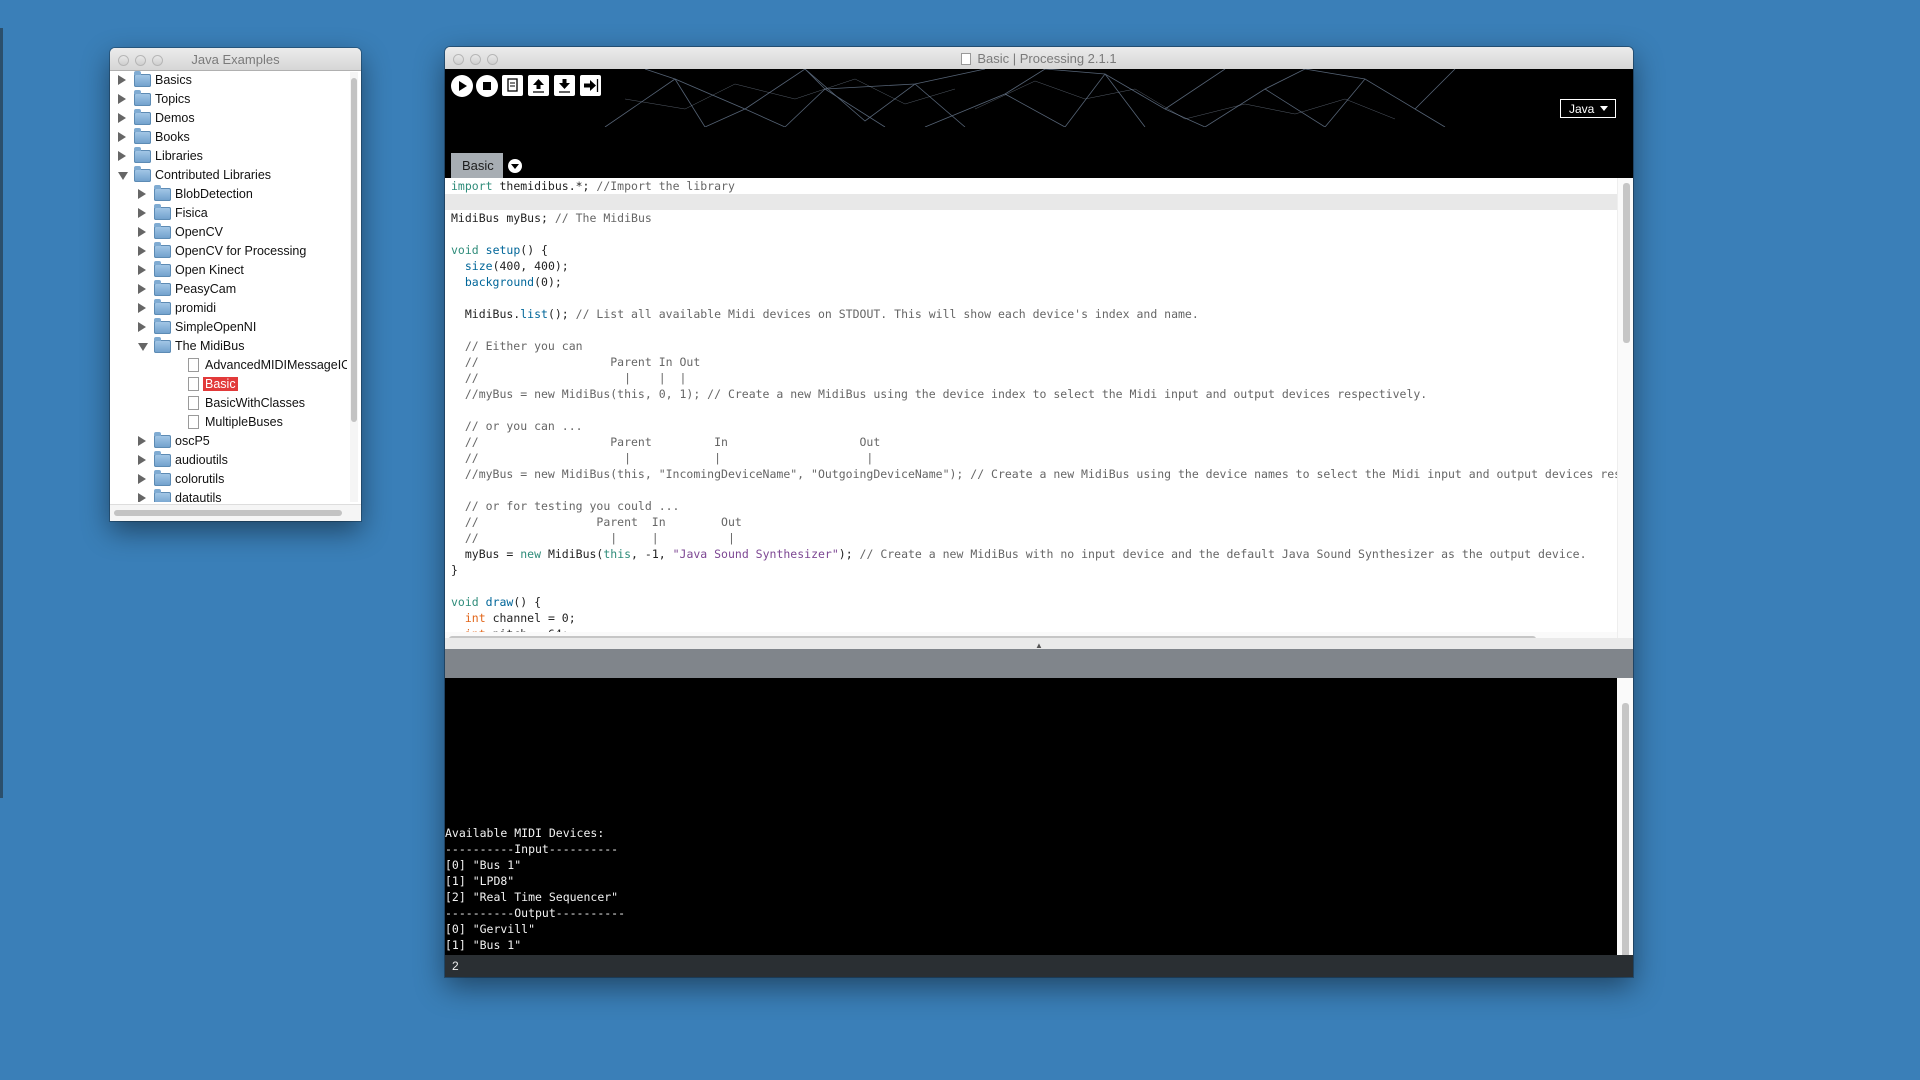 This screenshot has width=1920, height=1080. What do you see at coordinates (465, 602) in the screenshot?
I see `code-token: void` at bounding box center [465, 602].